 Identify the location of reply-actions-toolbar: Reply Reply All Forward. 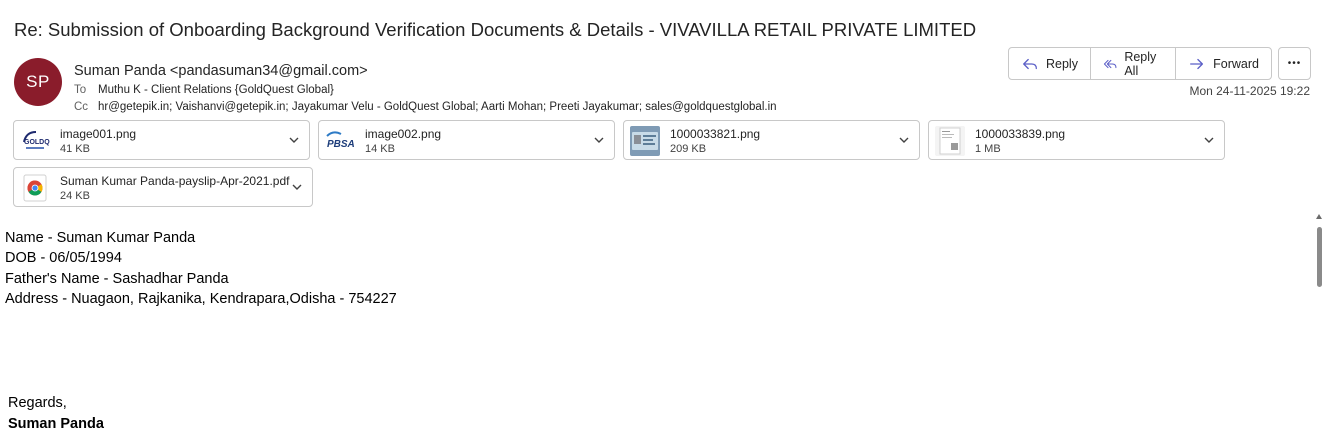
(1140, 63).